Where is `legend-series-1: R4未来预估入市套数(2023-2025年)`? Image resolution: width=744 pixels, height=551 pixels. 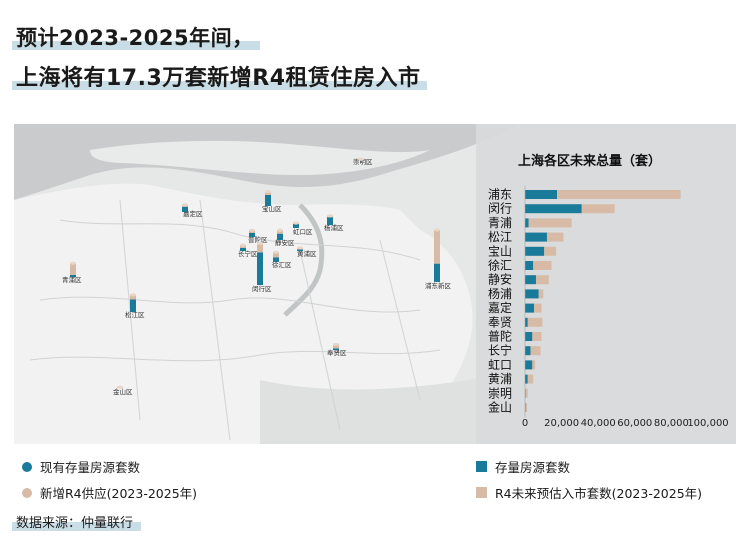
legend-series-1: R4未来预估入市套数(2023-2025年) is located at coordinates (589, 492).